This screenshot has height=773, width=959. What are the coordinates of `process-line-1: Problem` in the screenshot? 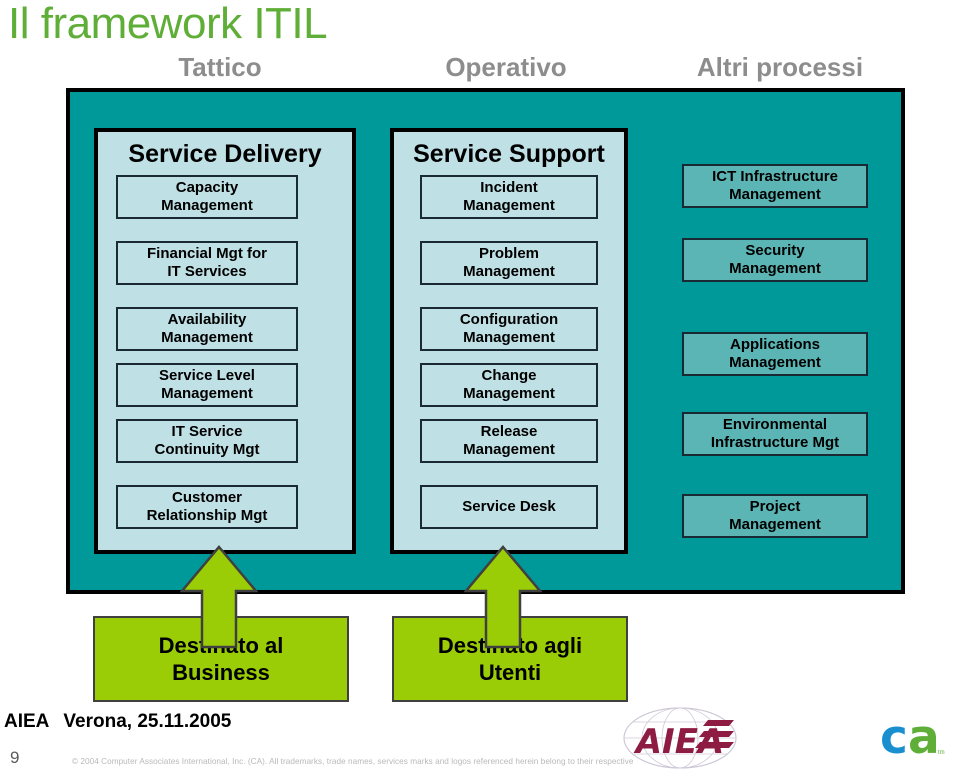 It's located at (508, 253).